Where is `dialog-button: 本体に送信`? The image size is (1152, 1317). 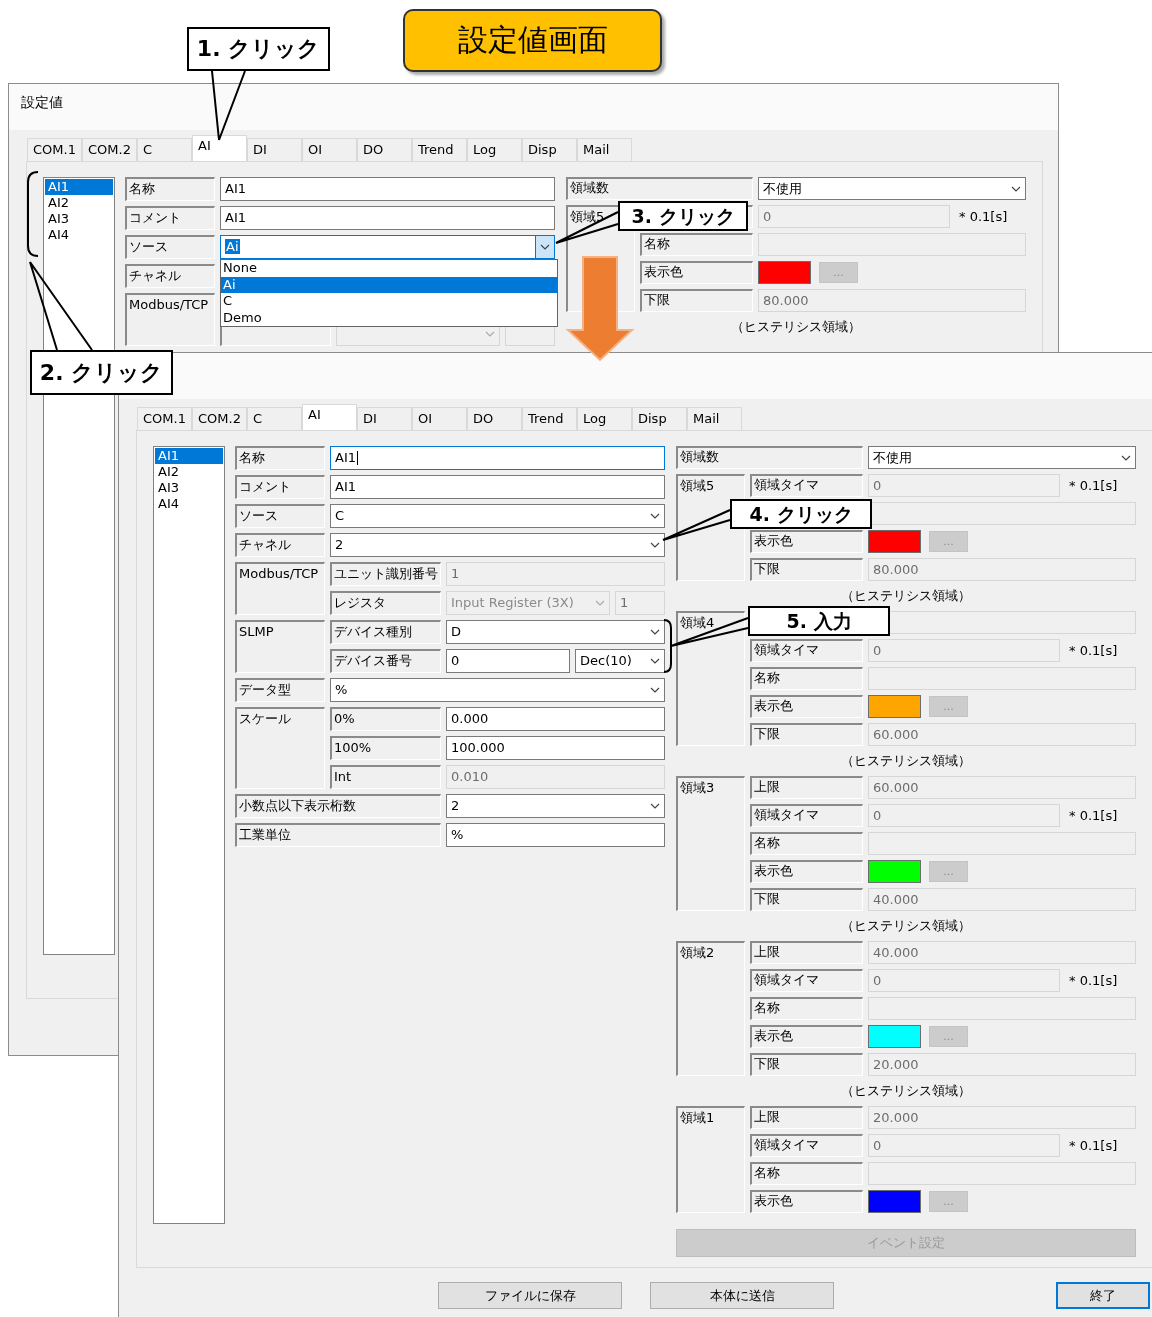 dialog-button: 本体に送信 is located at coordinates (742, 1295).